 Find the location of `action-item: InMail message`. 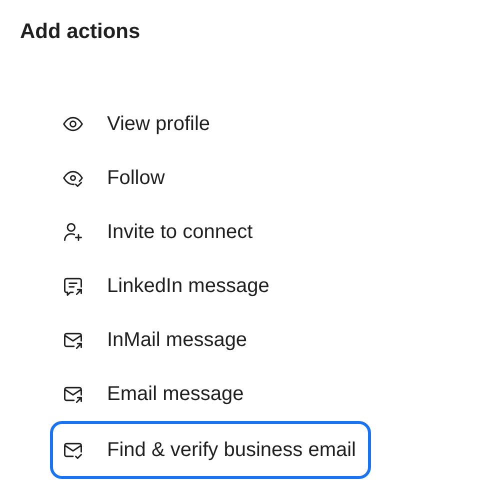

action-item: InMail message is located at coordinates (155, 340).